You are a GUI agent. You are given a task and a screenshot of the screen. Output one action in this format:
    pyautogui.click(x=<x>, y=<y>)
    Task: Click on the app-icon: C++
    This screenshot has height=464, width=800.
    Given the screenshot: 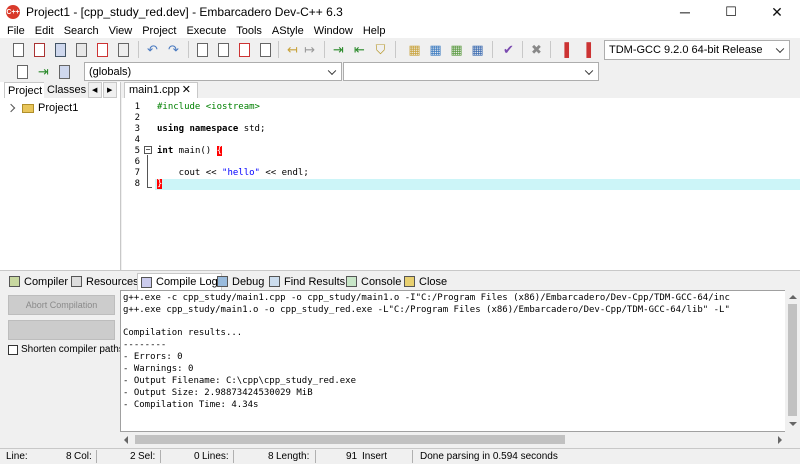 What is the action you would take?
    pyautogui.click(x=13, y=12)
    